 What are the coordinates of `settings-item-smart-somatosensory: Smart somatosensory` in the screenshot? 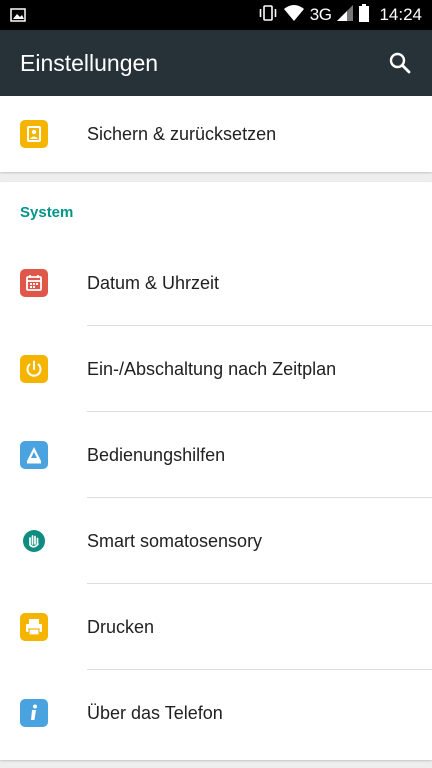 It's located at (216, 541).